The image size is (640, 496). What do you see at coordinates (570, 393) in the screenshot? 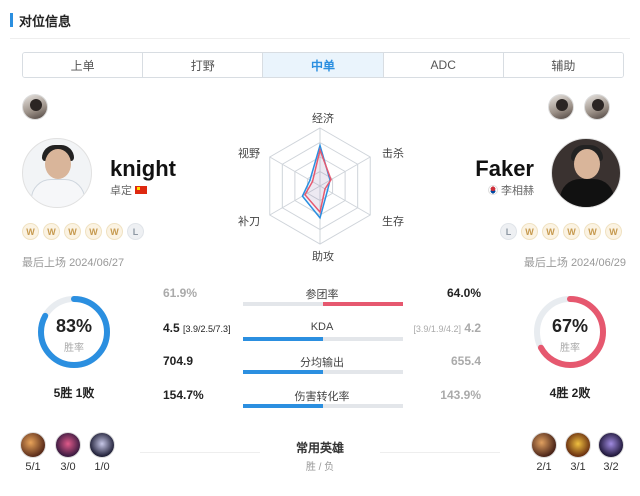
I see `right-record: 4胜 2败` at bounding box center [570, 393].